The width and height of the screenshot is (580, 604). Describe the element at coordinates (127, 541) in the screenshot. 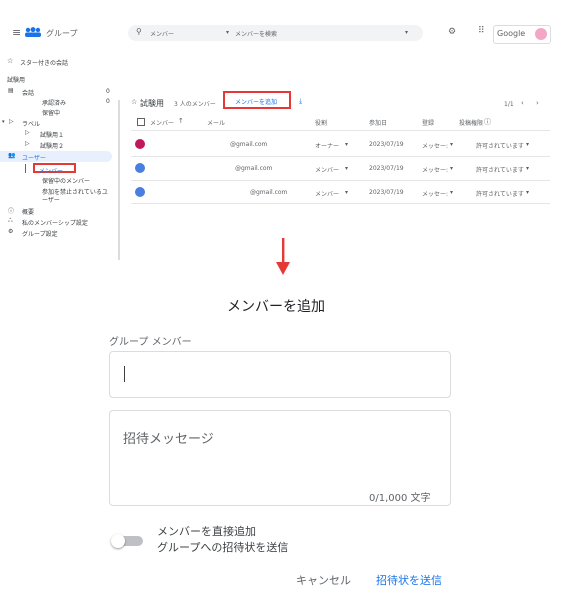

I see `direct-add-toggle` at that location.